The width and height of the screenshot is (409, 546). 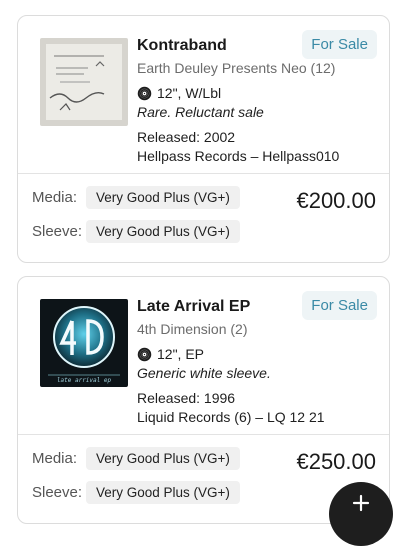 I want to click on format-row: 12", W/Lbl, so click(x=257, y=93).